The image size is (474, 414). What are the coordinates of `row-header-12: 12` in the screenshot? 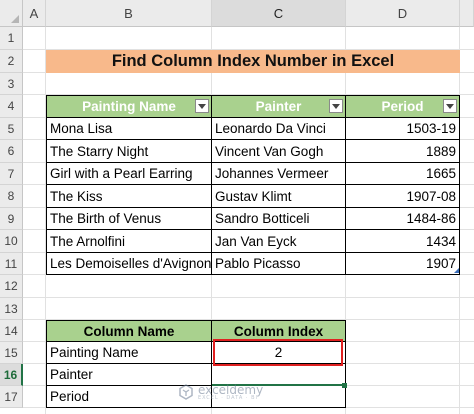 It's located at (11, 286).